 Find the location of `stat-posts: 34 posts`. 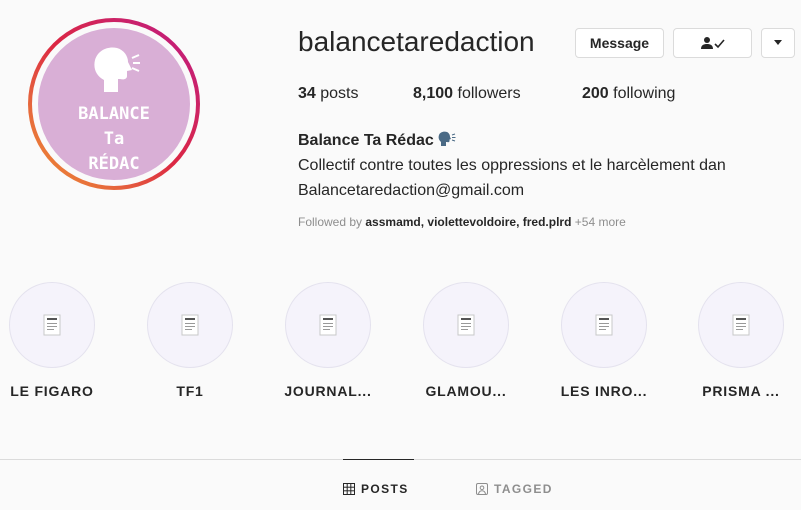

stat-posts: 34 posts is located at coordinates (328, 94).